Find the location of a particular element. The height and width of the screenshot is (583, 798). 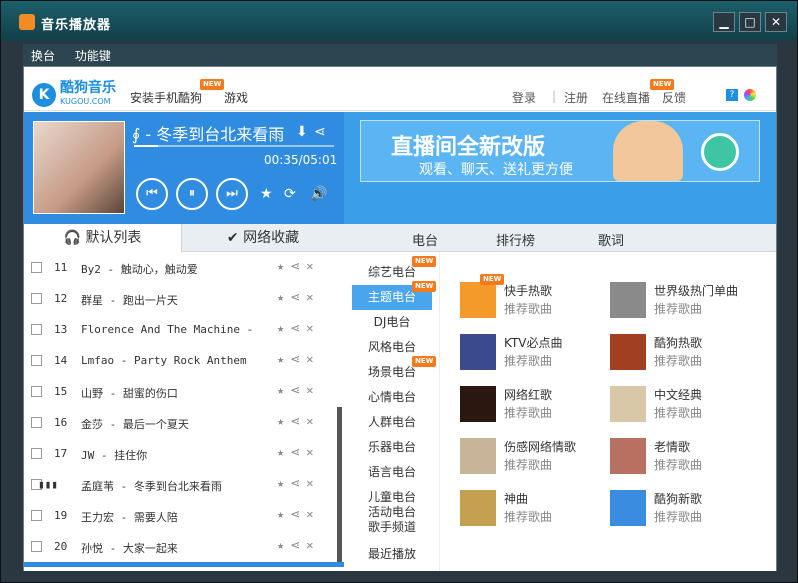

list-item: 11 By2 - 触动心，触动爱 ★⋖✕ is located at coordinates (181, 267).